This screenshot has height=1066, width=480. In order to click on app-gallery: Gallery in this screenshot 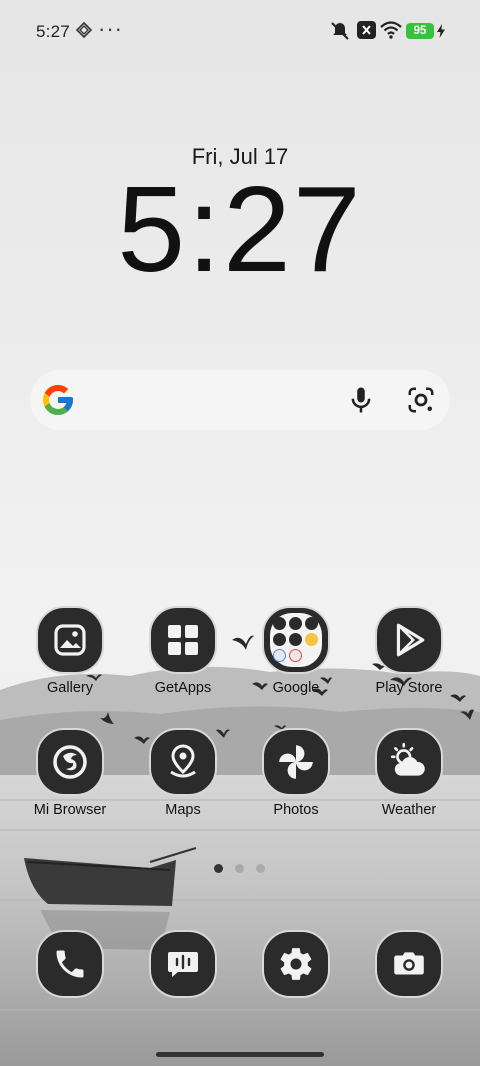, I will do `click(70, 651)`.